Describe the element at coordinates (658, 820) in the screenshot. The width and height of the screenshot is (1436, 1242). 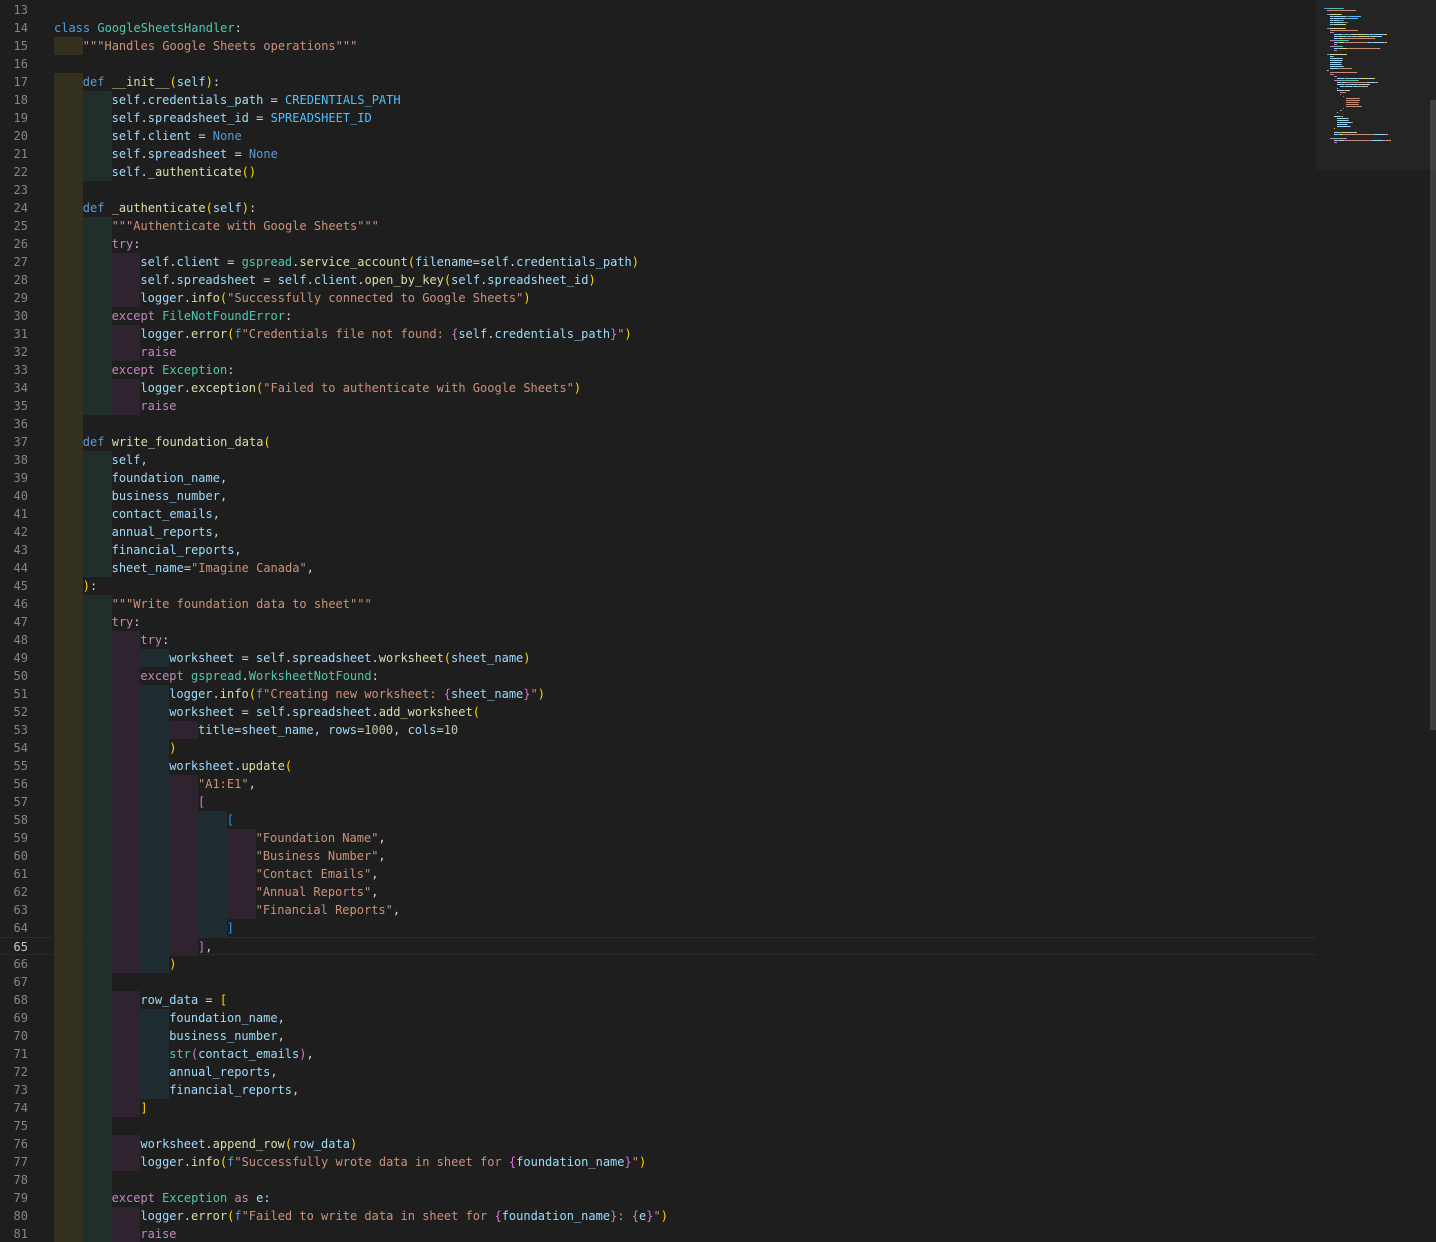
I see `code-line: 58 [` at that location.